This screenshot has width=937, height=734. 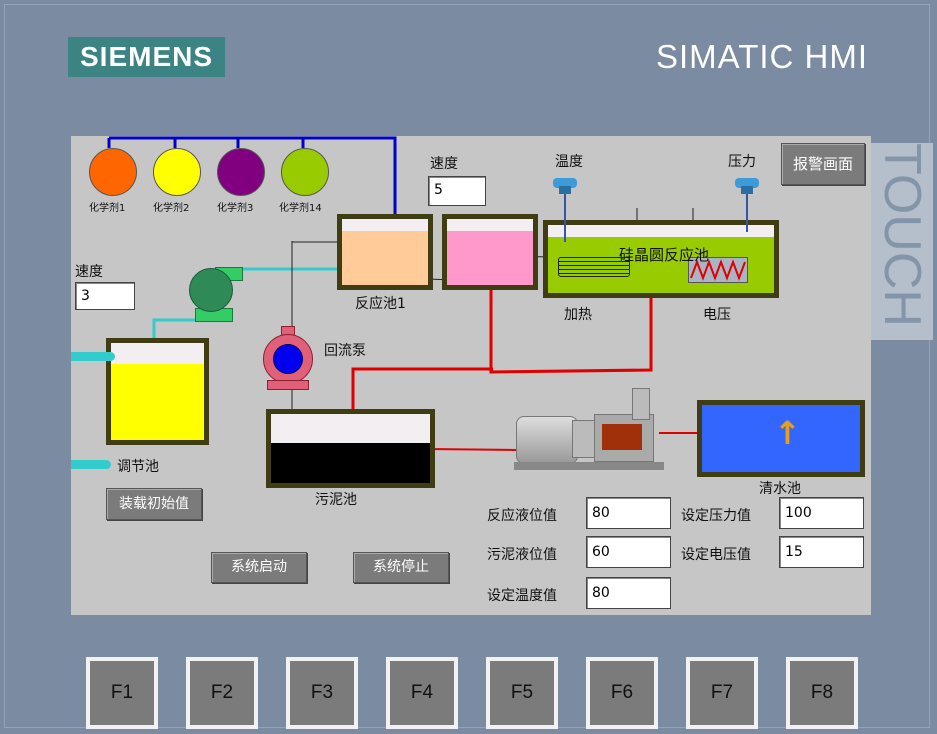 What do you see at coordinates (762, 56) in the screenshot?
I see `simatic-hmi-title: SIMATIC HMI` at bounding box center [762, 56].